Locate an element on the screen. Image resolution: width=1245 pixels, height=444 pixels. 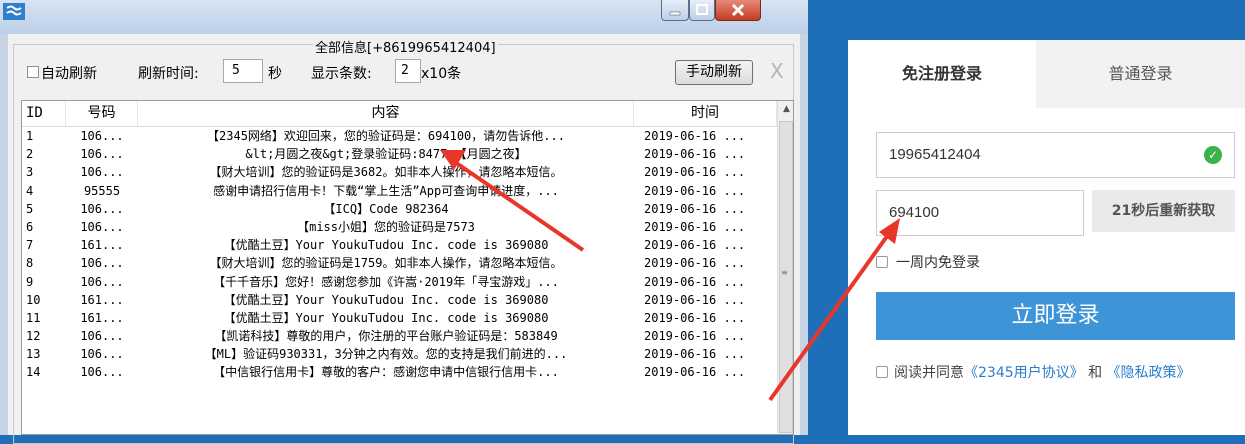
login-button: 立即登录 is located at coordinates (1055, 316).